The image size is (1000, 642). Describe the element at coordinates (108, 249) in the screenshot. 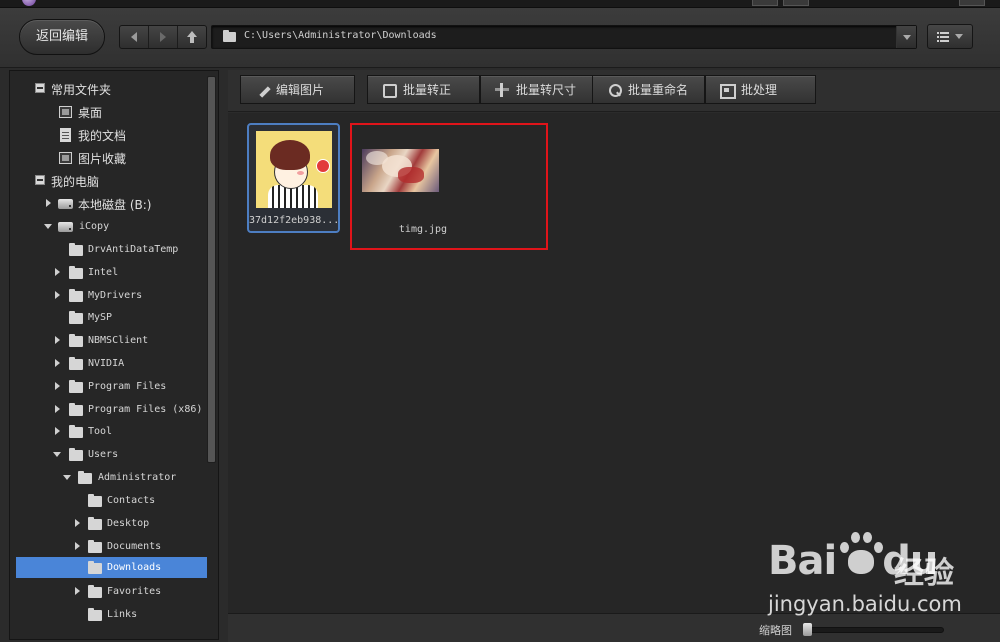

I see `tree-item-folder: DrvAntiDataTemp` at that location.